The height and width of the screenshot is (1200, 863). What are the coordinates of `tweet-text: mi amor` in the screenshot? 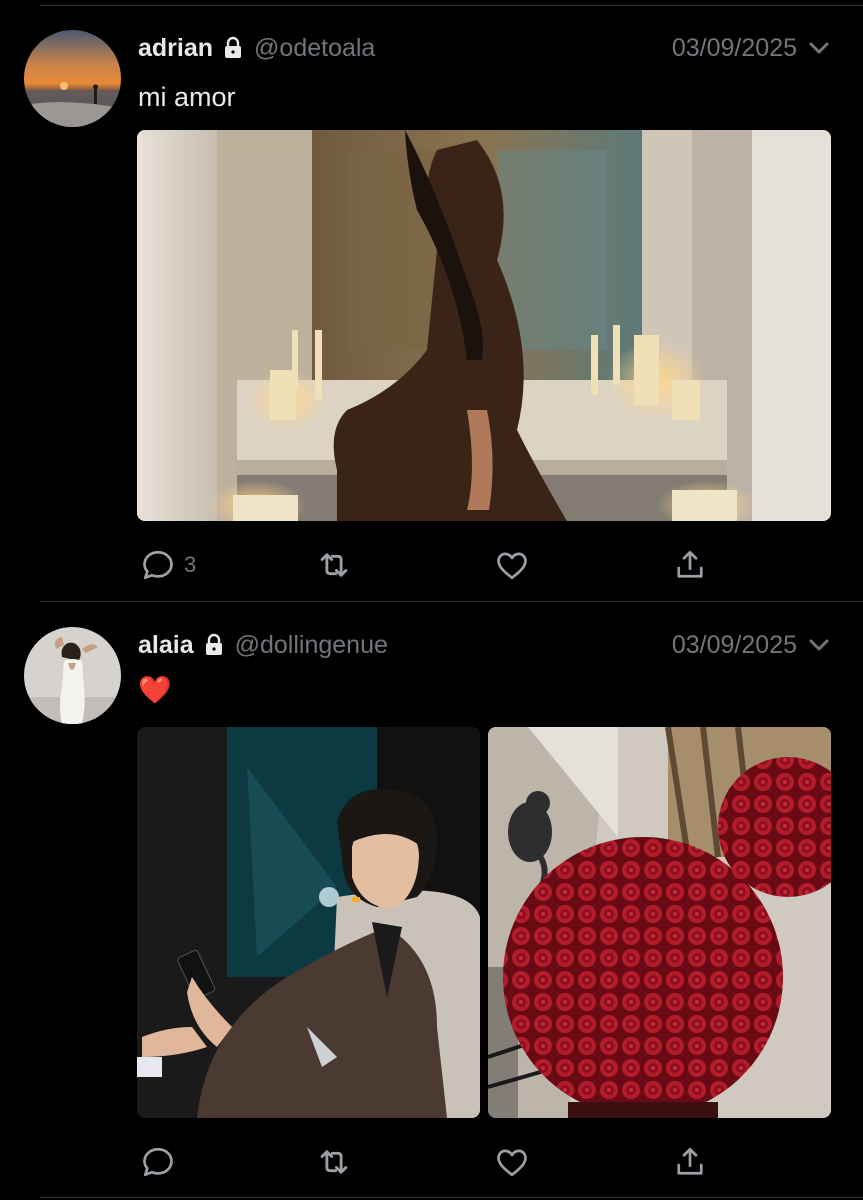 It's located at (187, 97).